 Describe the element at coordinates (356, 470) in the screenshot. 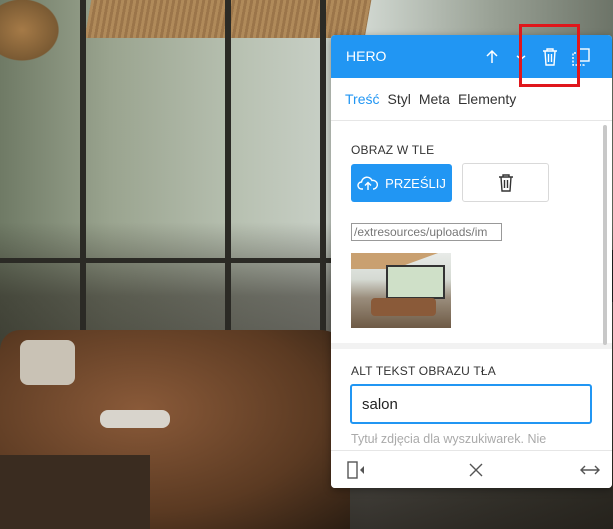

I see `dock-left-icon` at that location.